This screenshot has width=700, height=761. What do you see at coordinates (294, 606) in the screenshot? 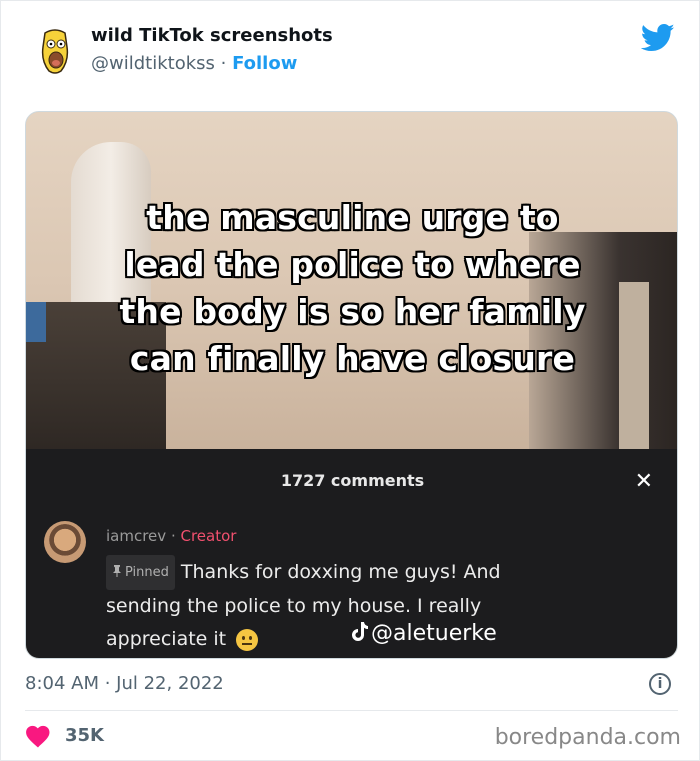
I see `comment-text-line2: sending the police to my house. I really` at bounding box center [294, 606].